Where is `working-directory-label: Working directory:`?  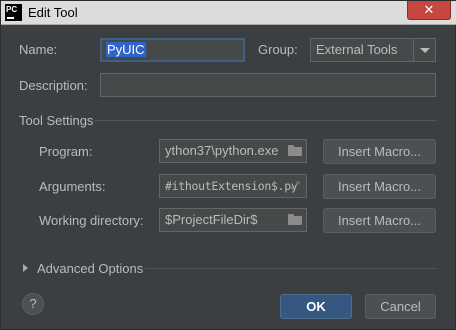
working-directory-label: Working directory: is located at coordinates (91, 220).